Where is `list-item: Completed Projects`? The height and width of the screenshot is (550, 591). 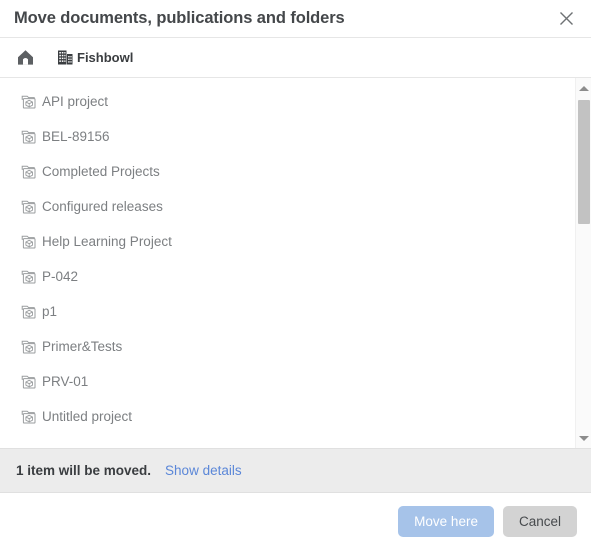 list-item: Completed Projects is located at coordinates (287, 171).